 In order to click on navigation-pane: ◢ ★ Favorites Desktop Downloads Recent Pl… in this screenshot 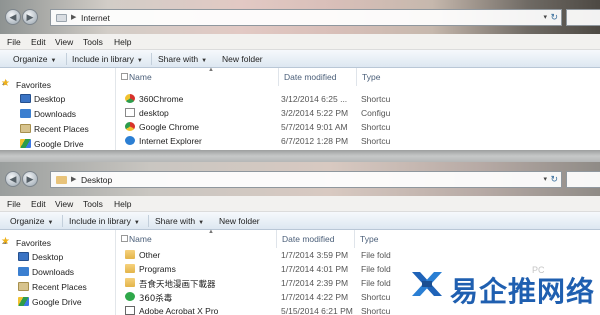, I will do `click(58, 109)`.